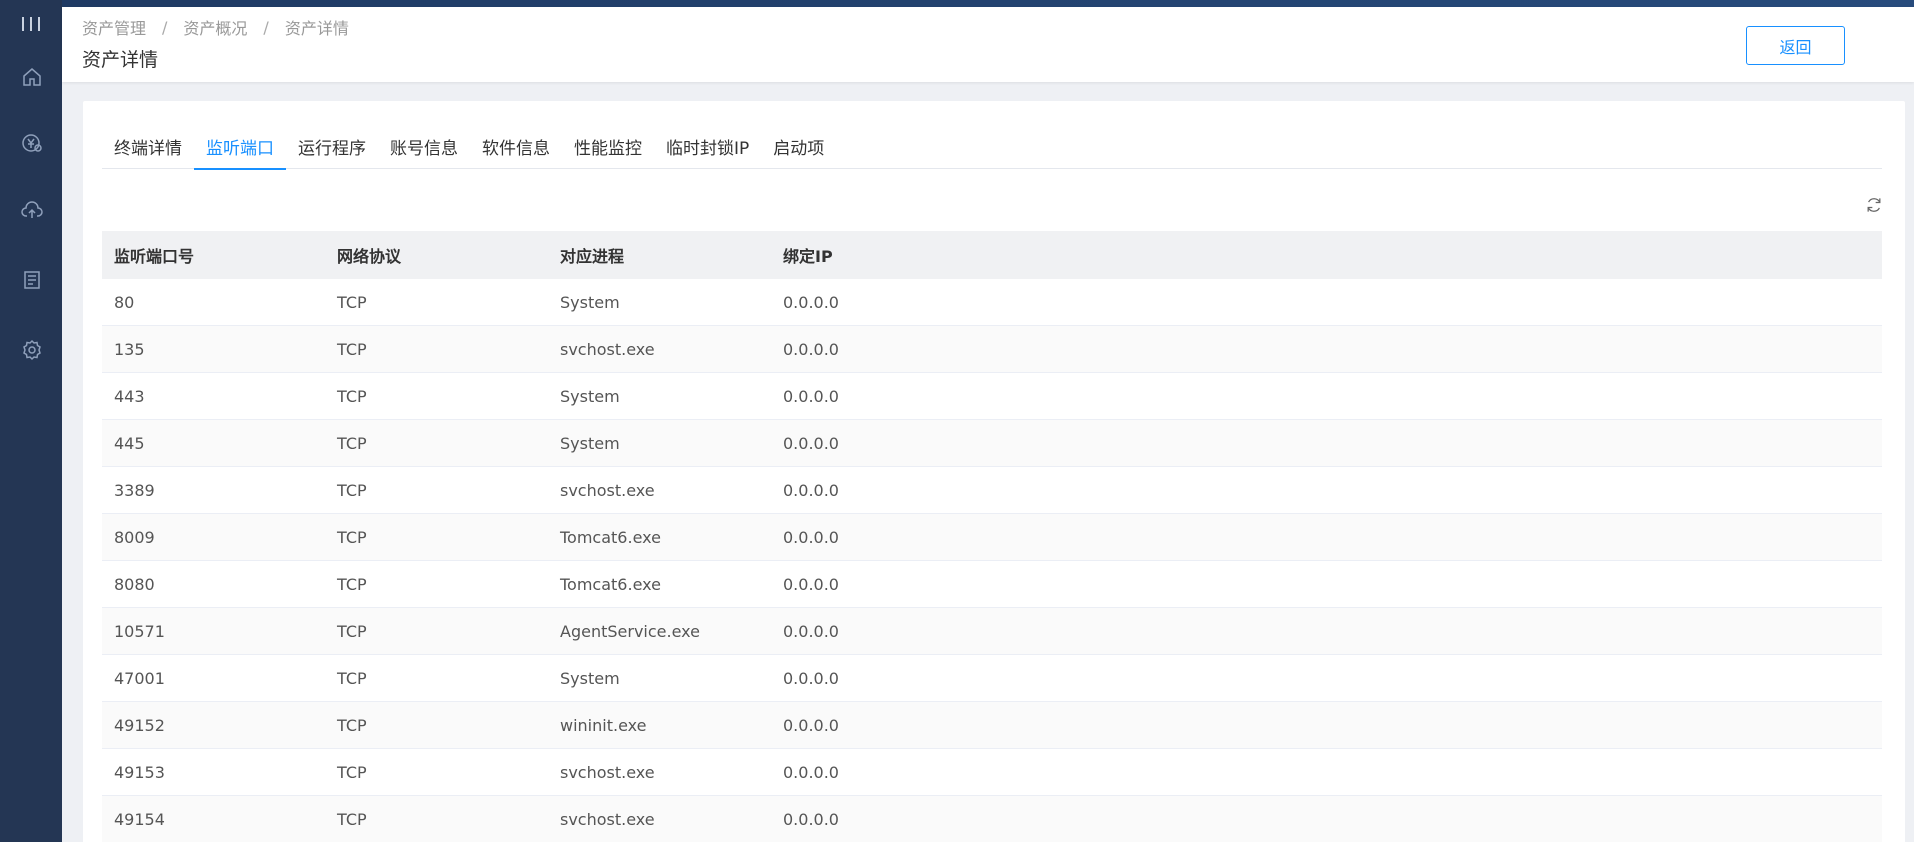 Image resolution: width=1914 pixels, height=842 pixels. What do you see at coordinates (992, 396) in the screenshot?
I see `table-row: 443 TCP System 0.0.0.0` at bounding box center [992, 396].